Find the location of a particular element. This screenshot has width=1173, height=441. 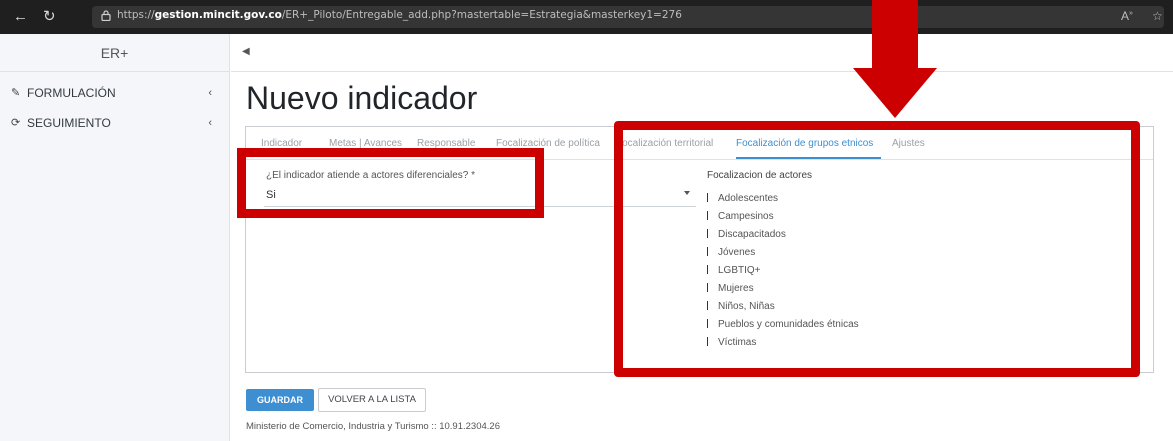

read-aloud-icon: A» is located at coordinates (1127, 16).